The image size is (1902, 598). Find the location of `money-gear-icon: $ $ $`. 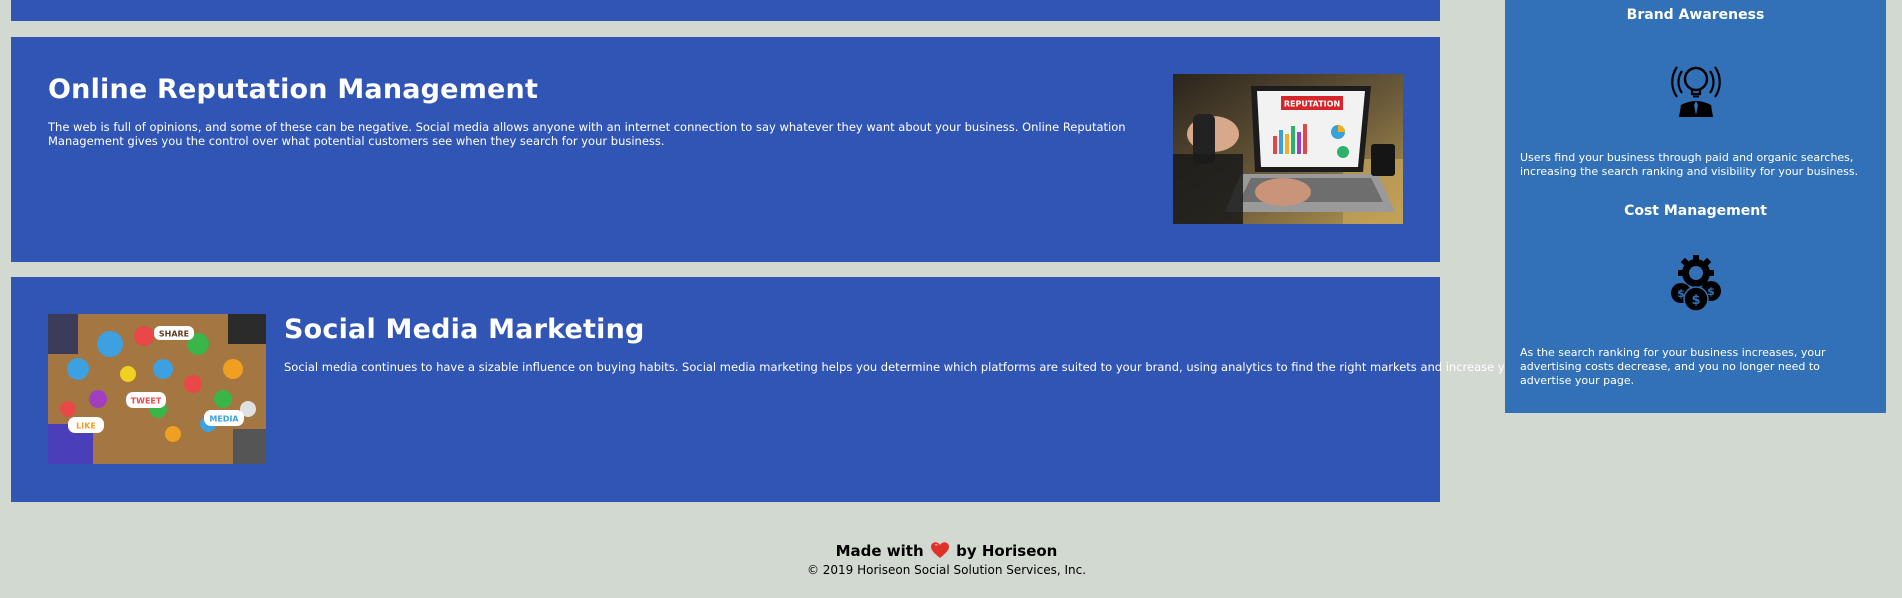

money-gear-icon: $ $ $ is located at coordinates (1696, 283).